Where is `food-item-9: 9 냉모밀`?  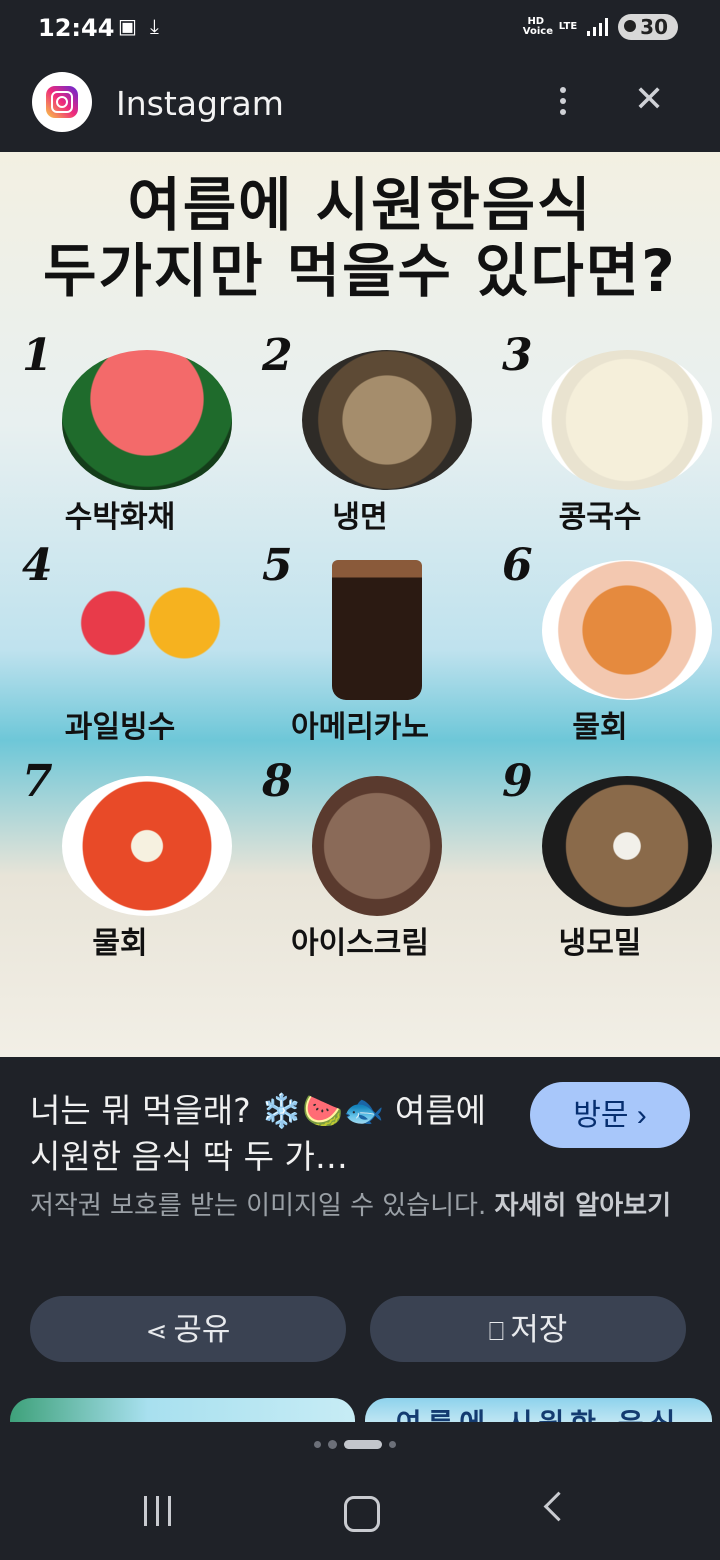
food-item-9: 9 냉모밀 is located at coordinates (600, 866).